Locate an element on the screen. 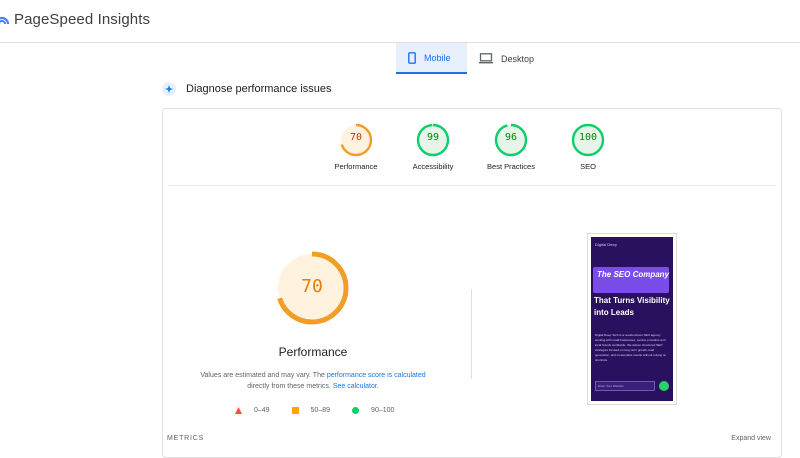 The height and width of the screenshot is (458, 800). card-divider is located at coordinates (472, 185).